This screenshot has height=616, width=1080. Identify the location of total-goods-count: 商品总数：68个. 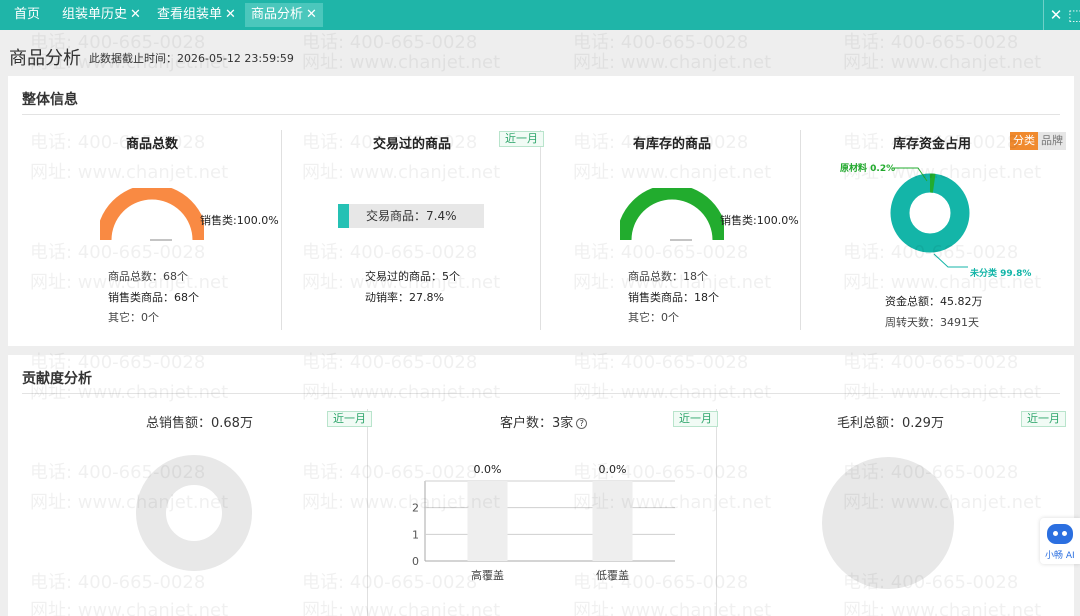
(148, 276).